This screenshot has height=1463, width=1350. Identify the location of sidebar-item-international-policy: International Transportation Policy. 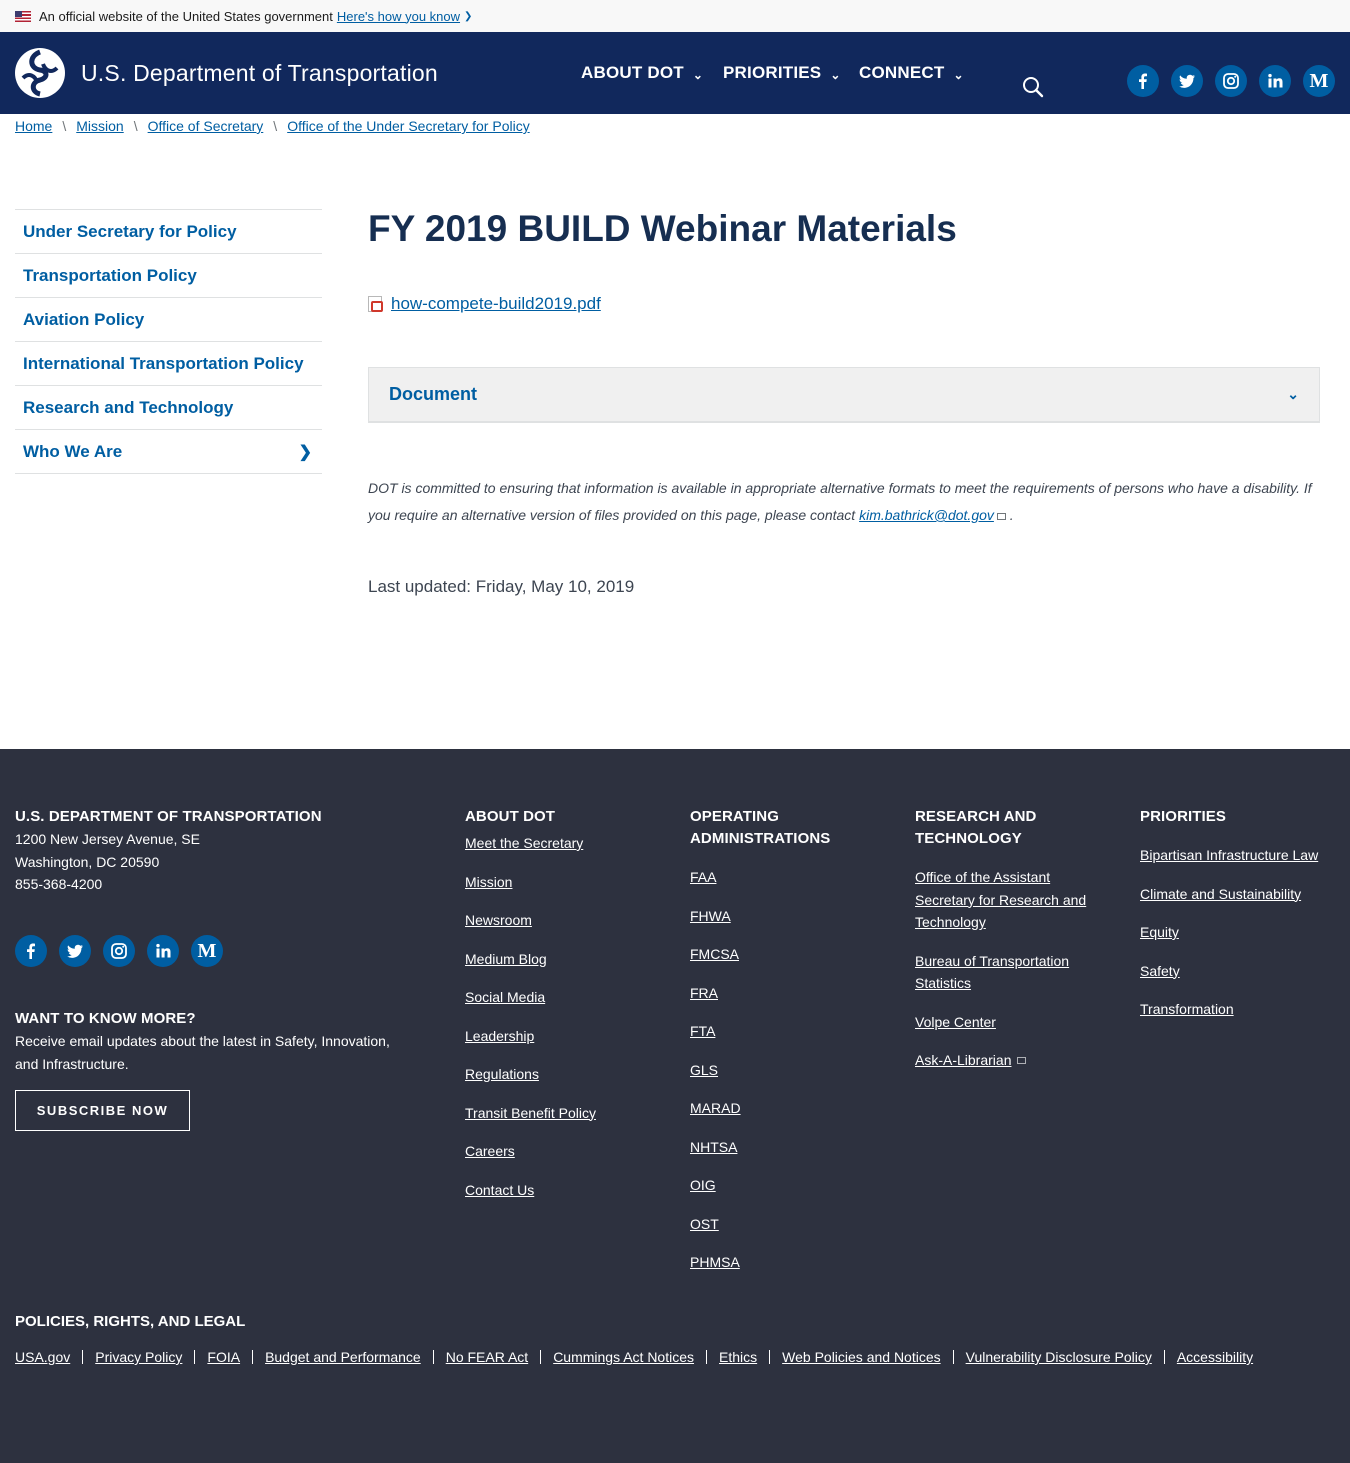
(168, 364).